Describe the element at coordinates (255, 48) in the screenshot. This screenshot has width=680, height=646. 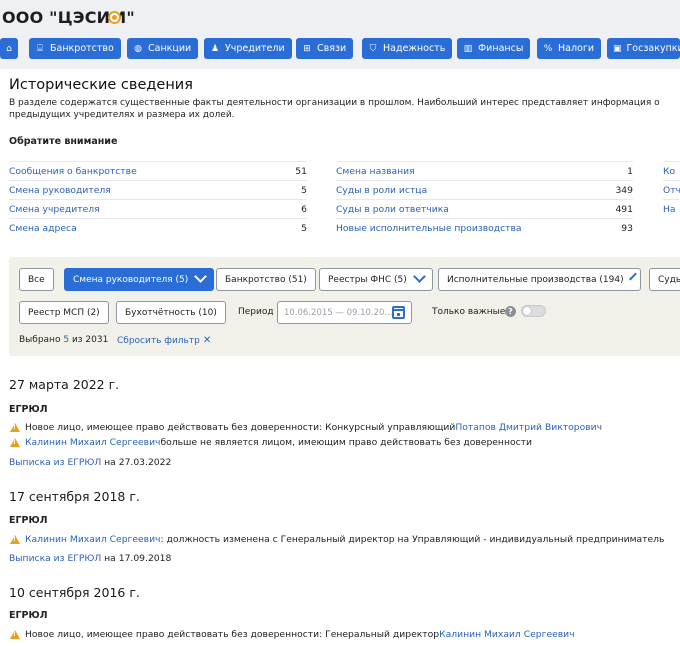
I see `nav-label: Учредители` at that location.